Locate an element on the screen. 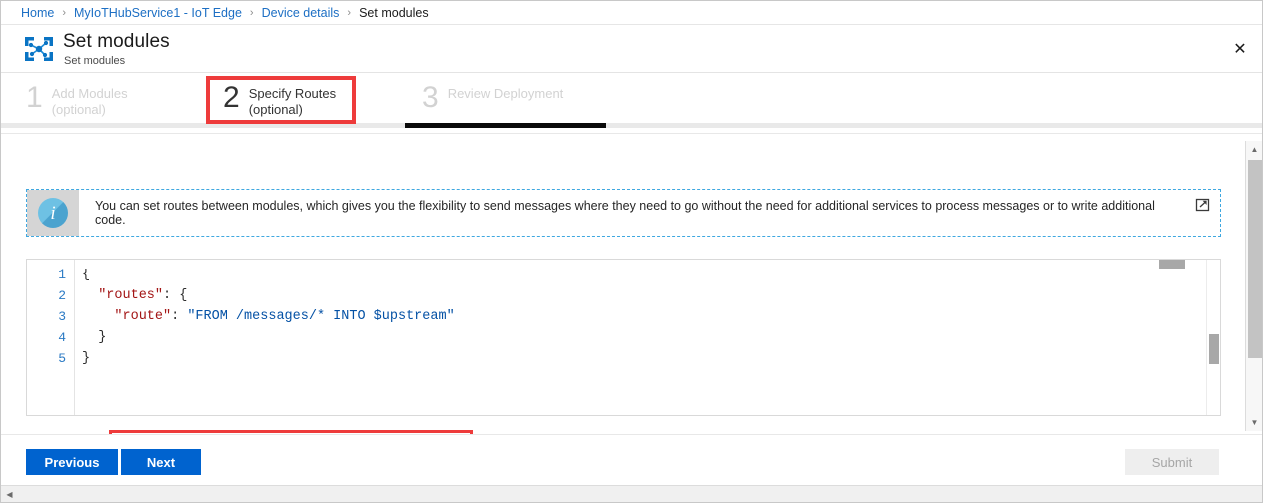 The width and height of the screenshot is (1263, 503). previous-button: Previous is located at coordinates (72, 462).